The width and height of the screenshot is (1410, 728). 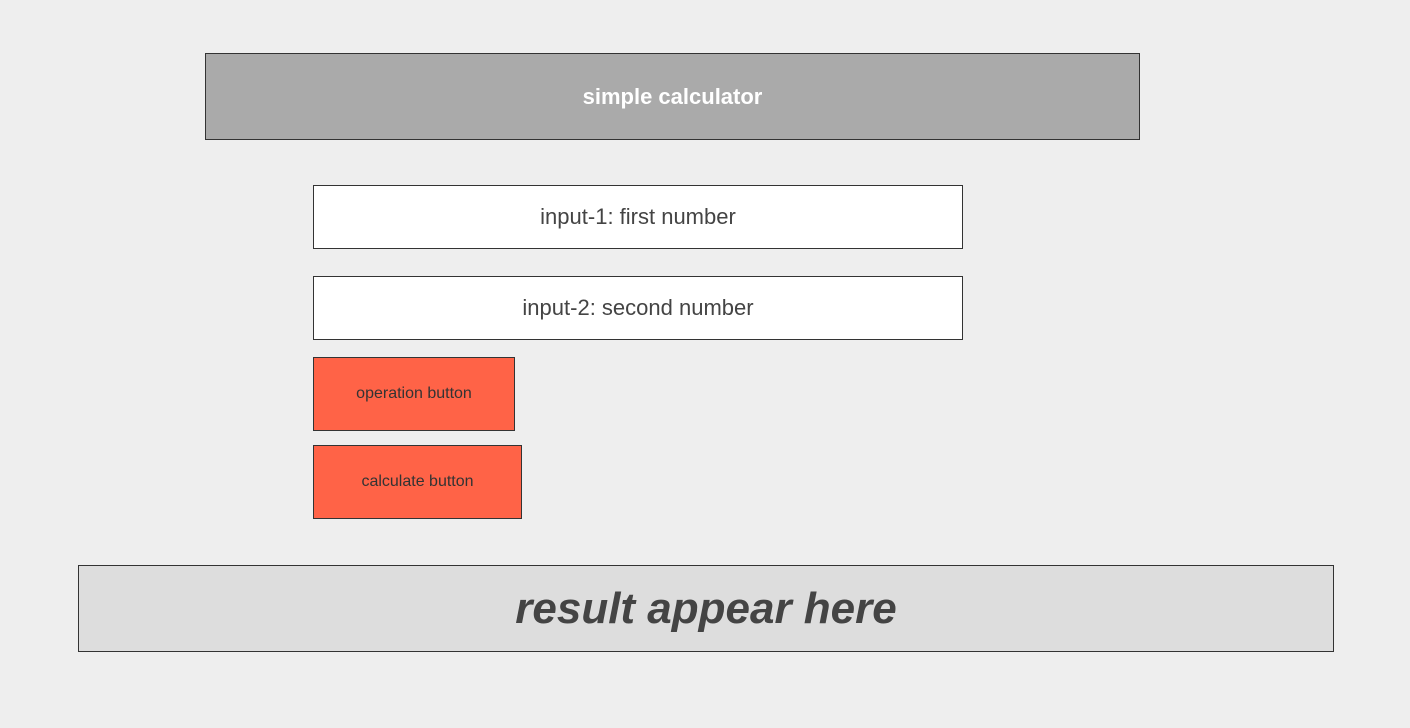 I want to click on operation-button: operation button, so click(x=414, y=394).